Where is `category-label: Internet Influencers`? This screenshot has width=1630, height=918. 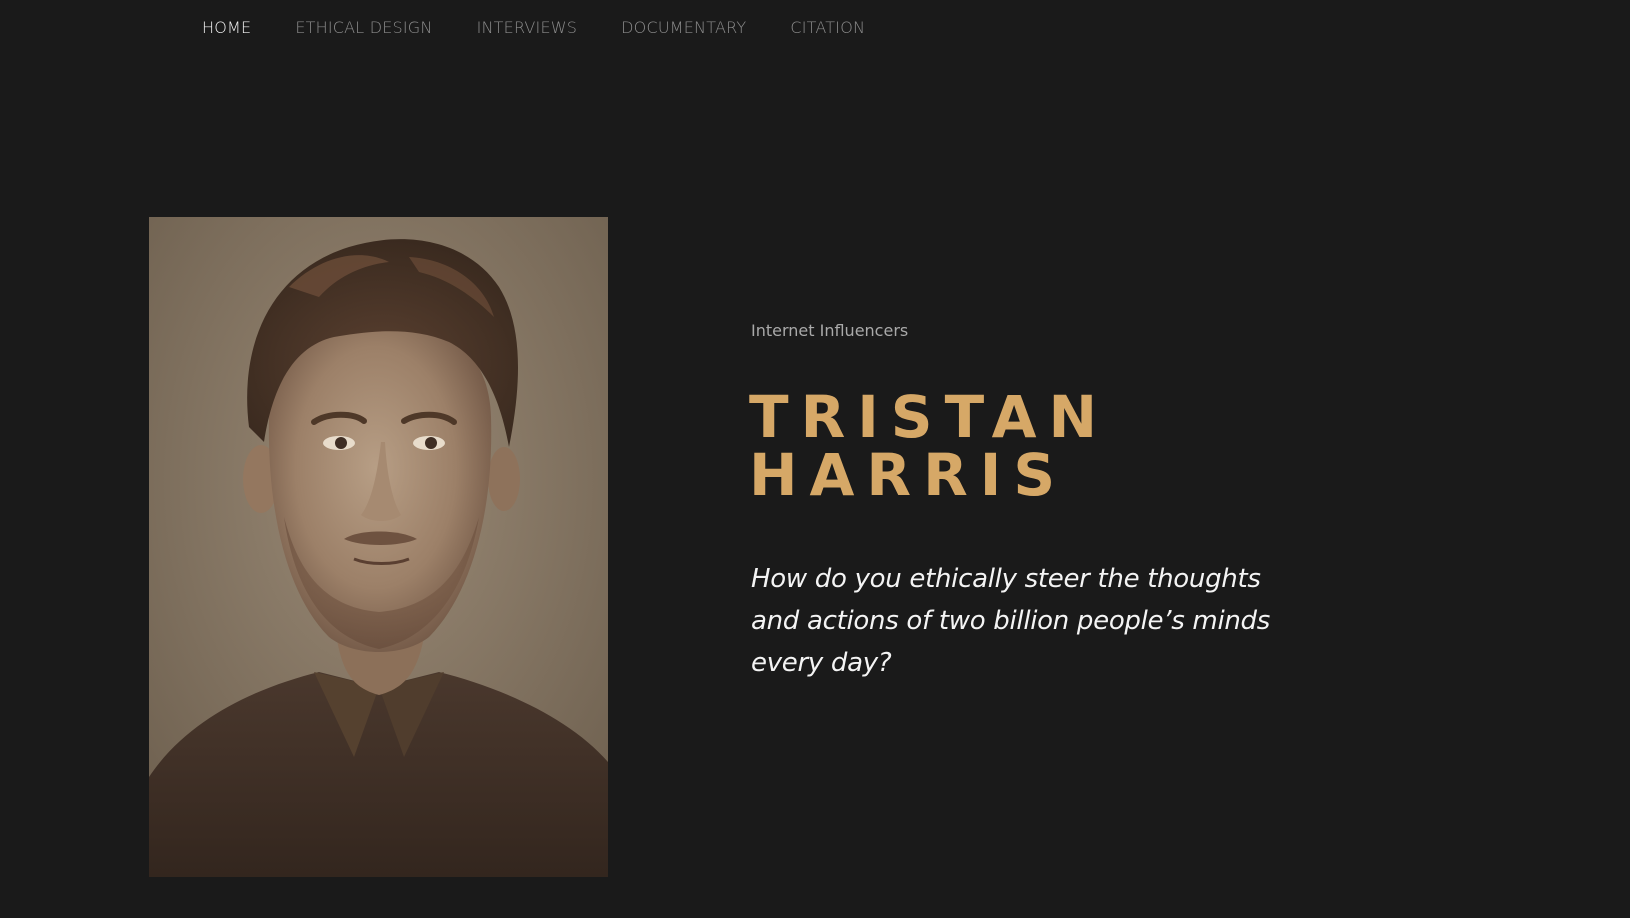 category-label: Internet Influencers is located at coordinates (830, 330).